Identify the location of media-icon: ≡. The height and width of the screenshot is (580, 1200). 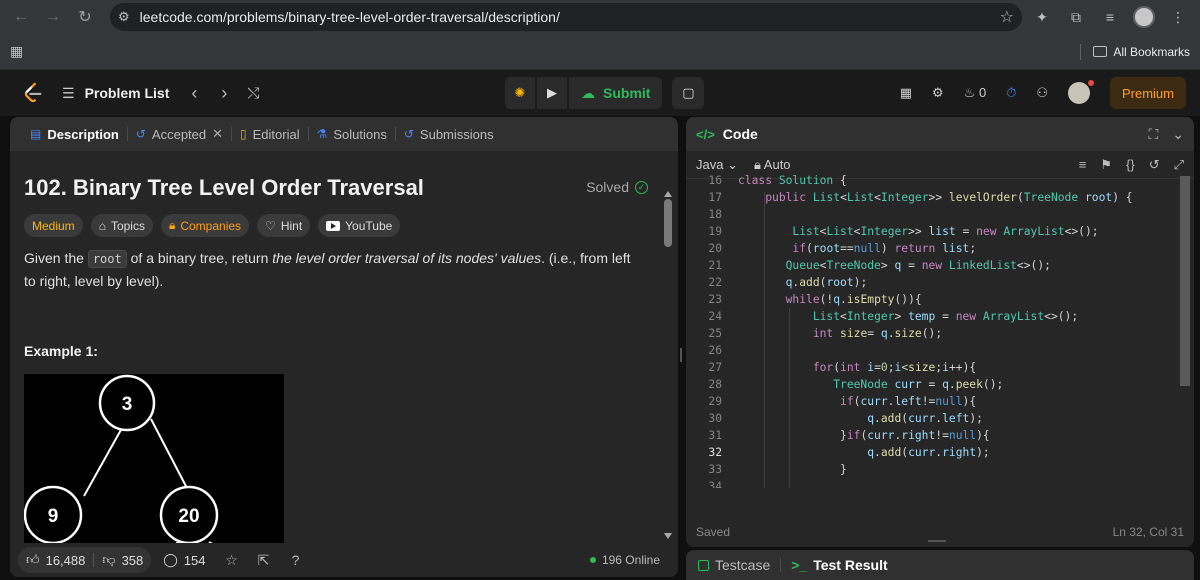
(1110, 17).